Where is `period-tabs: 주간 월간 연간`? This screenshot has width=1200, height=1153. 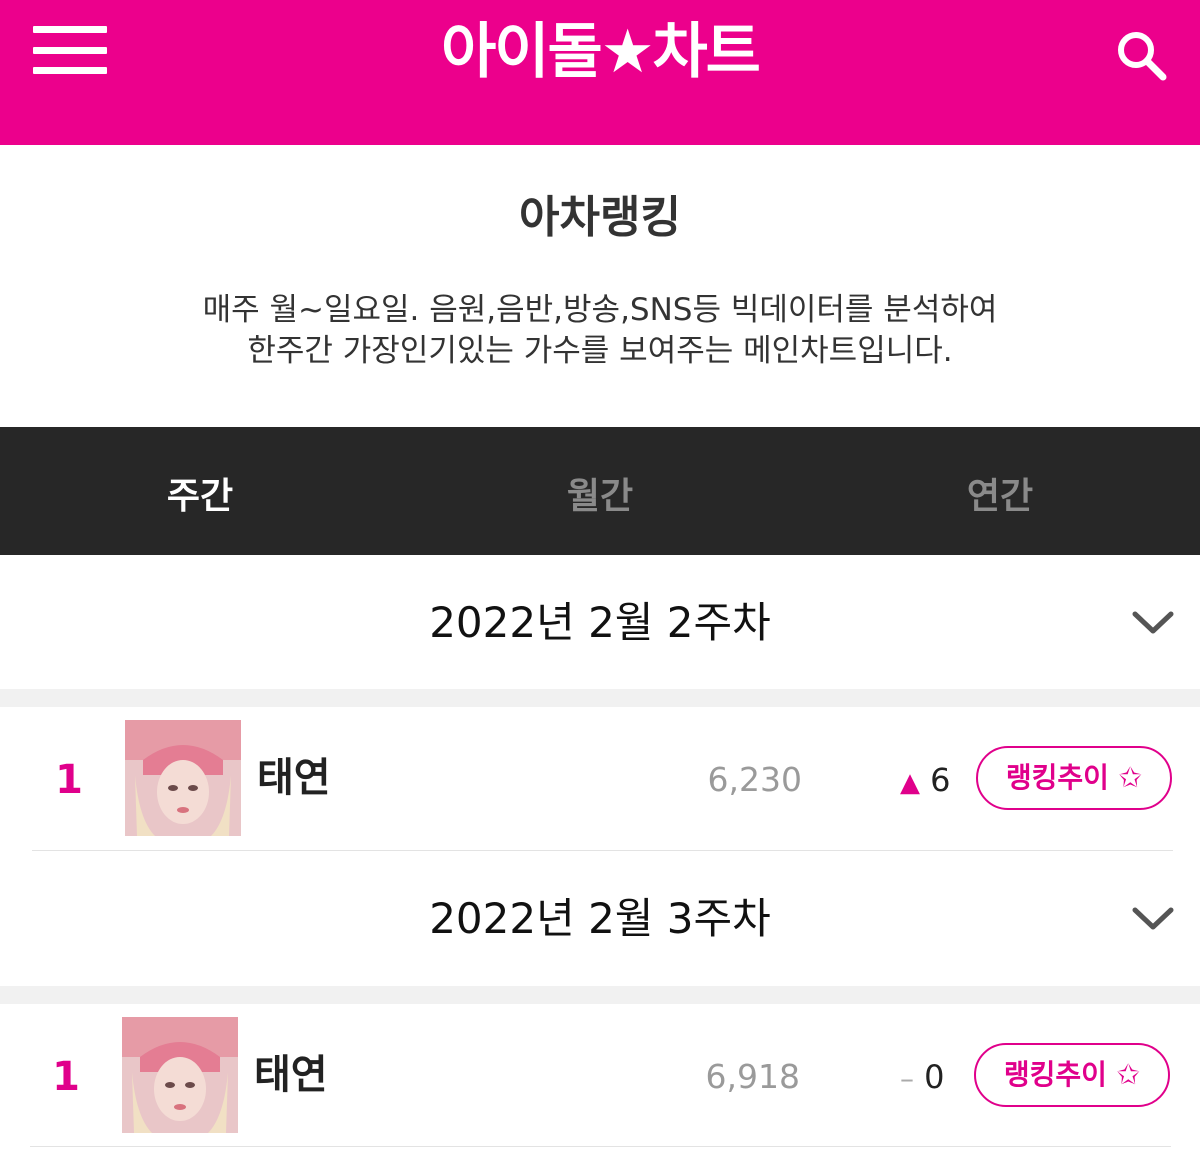
period-tabs: 주간 월간 연간 is located at coordinates (600, 491).